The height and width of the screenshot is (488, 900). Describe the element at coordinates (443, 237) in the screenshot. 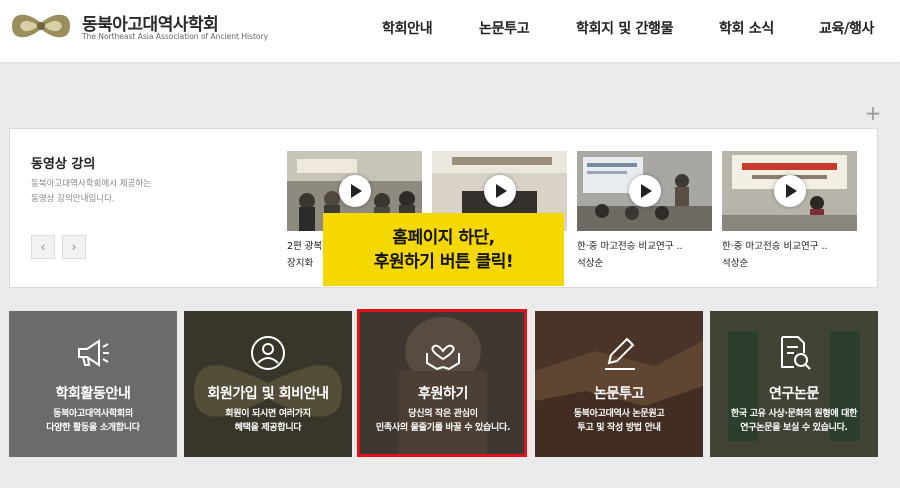

I see `callout-line: 홈페이지 하단,` at that location.